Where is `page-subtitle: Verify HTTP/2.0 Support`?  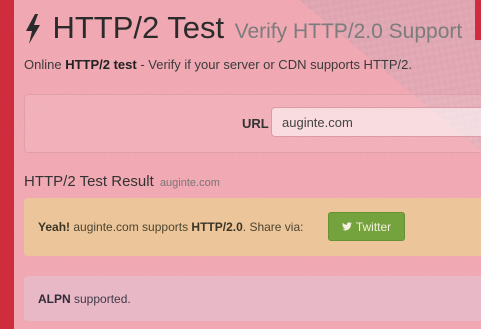 page-subtitle: Verify HTTP/2.0 Support is located at coordinates (348, 31).